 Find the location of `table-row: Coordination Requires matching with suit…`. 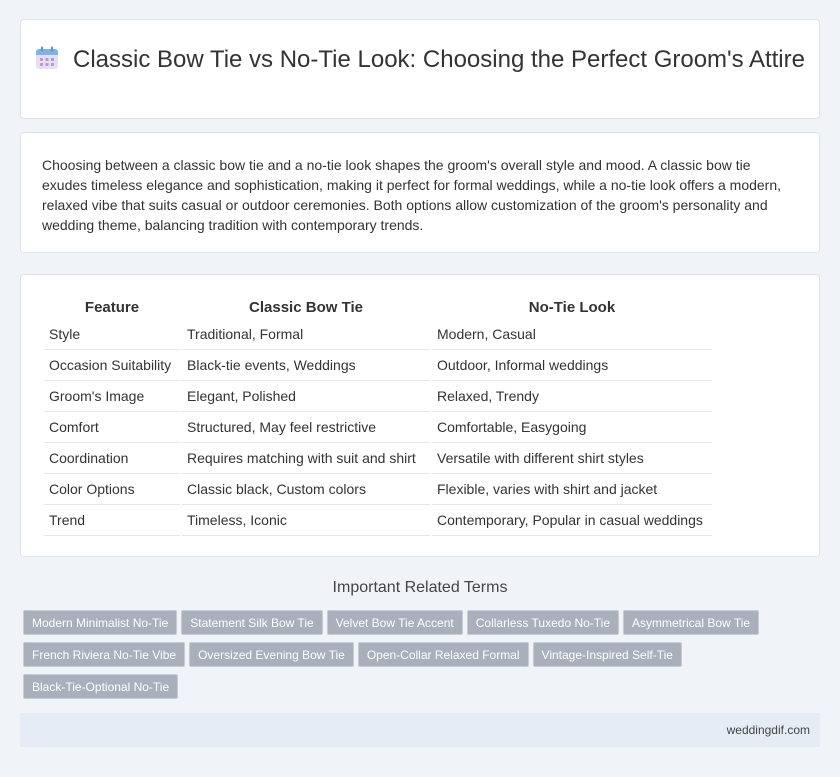

table-row: Coordination Requires matching with suit… is located at coordinates (378, 458).